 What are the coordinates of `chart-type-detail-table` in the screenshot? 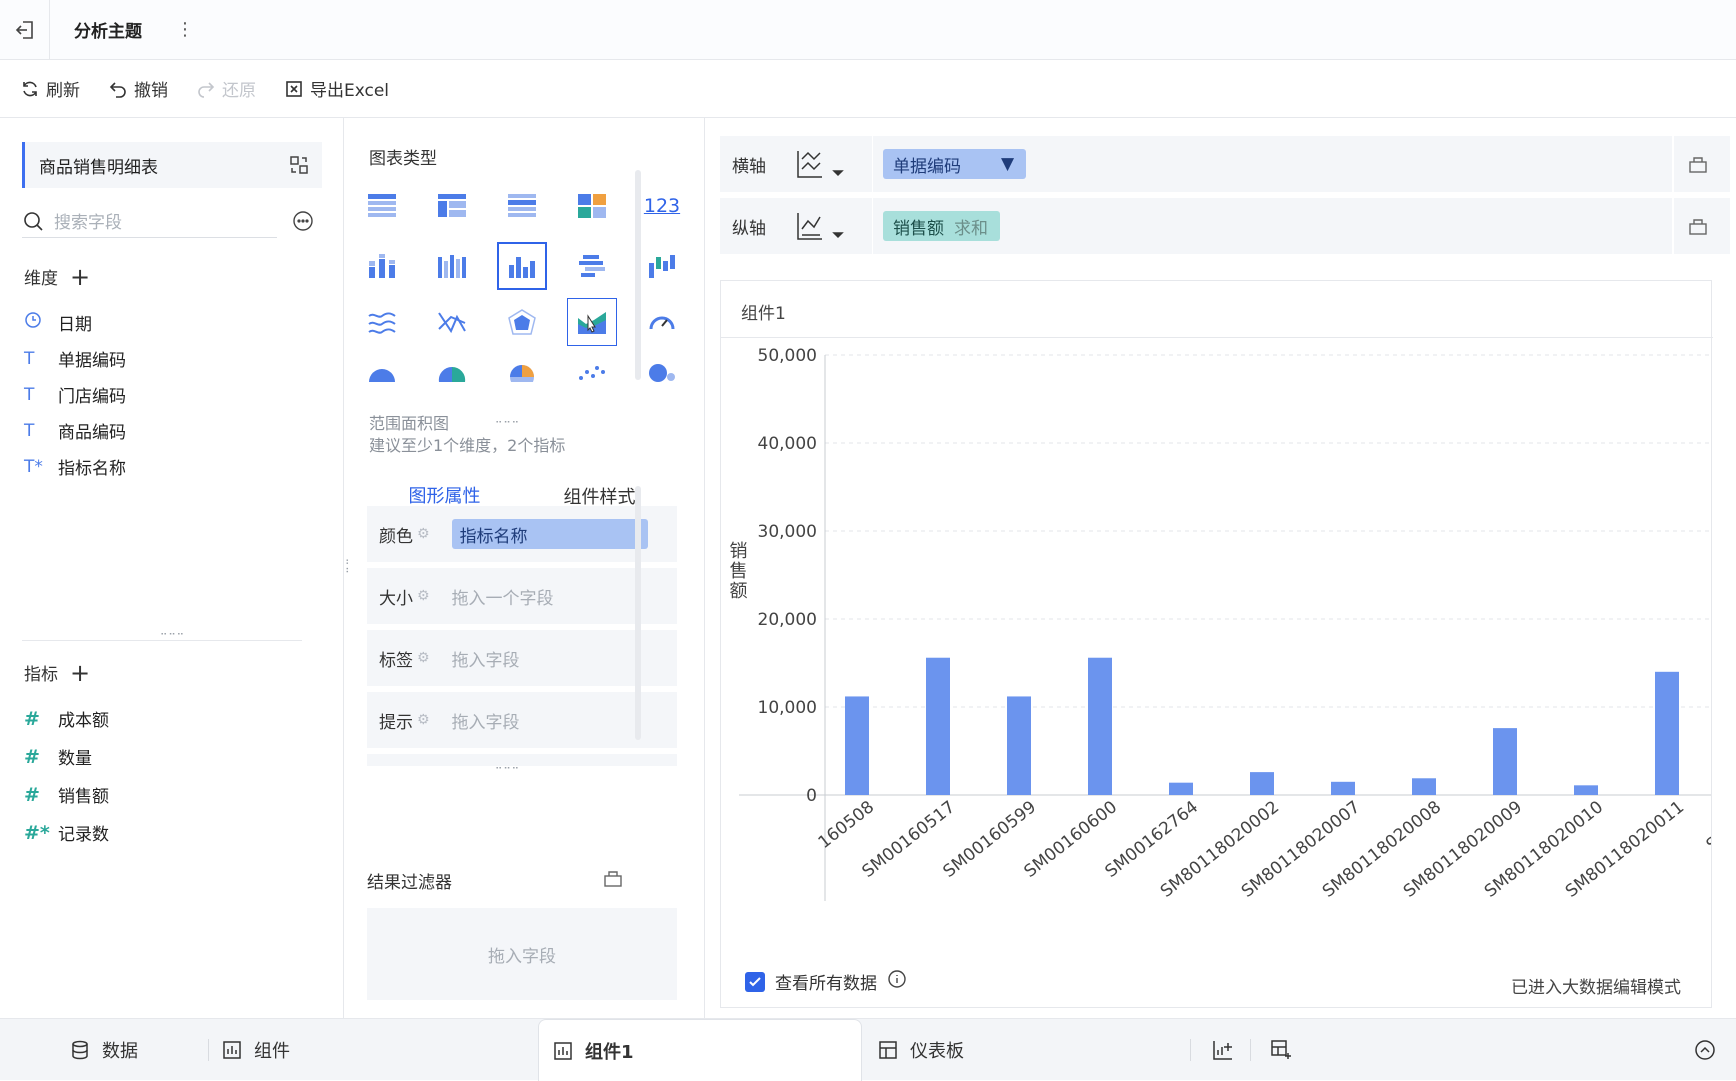 It's located at (522, 206).